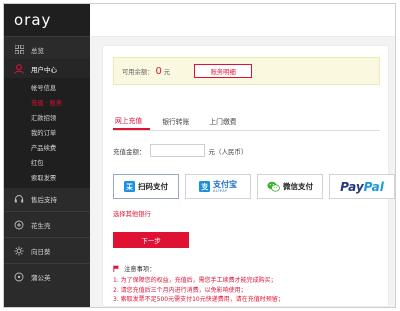  What do you see at coordinates (116, 268) in the screenshot?
I see `flag-icon` at bounding box center [116, 268].